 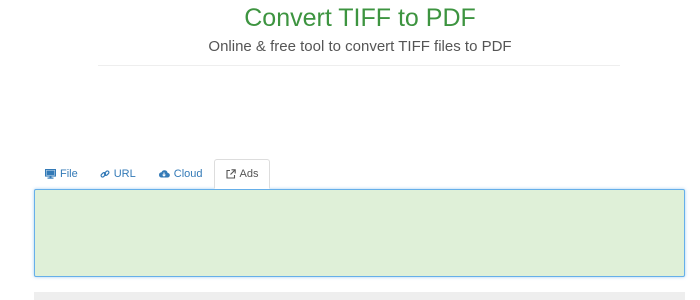 I want to click on cloud-icon, so click(x=164, y=173).